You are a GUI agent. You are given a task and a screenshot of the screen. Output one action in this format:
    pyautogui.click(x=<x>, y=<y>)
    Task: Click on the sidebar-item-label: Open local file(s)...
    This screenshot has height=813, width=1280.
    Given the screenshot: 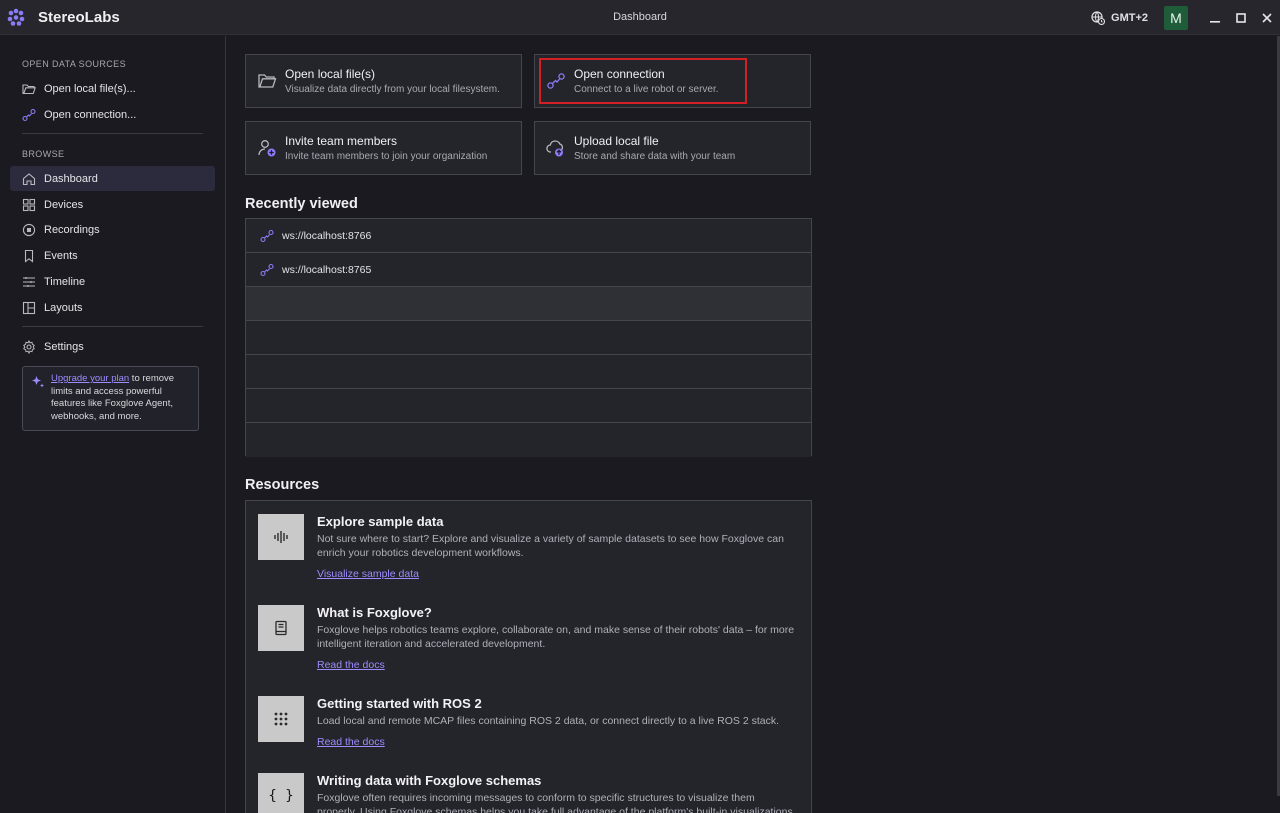 What is the action you would take?
    pyautogui.click(x=90, y=88)
    